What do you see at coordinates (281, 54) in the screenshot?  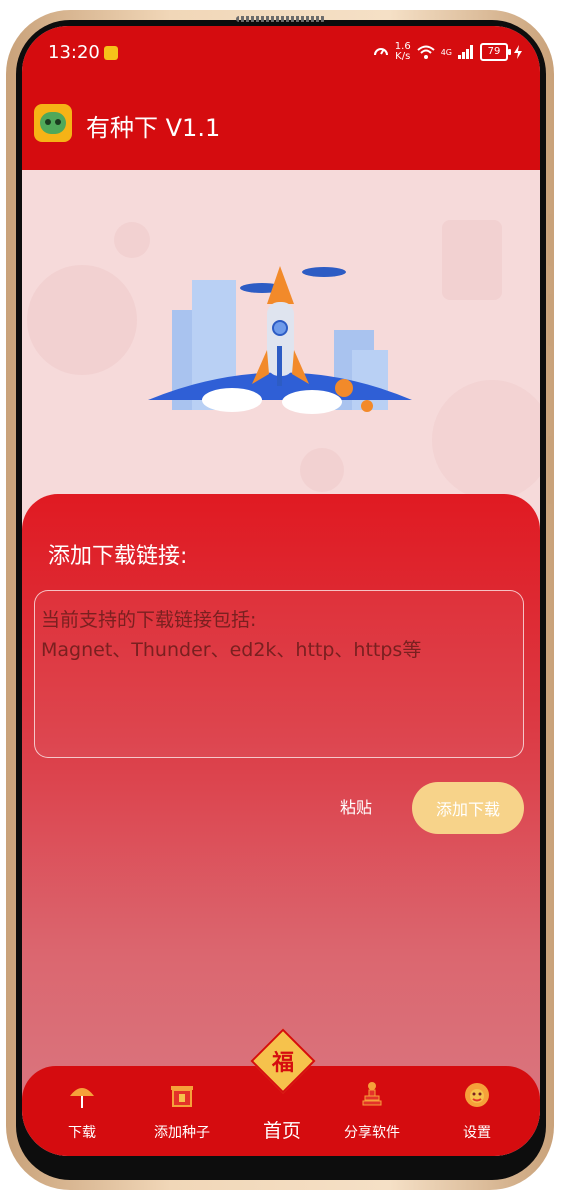 I see `status-bar: 13:20 1.6 K/s 4G 79` at bounding box center [281, 54].